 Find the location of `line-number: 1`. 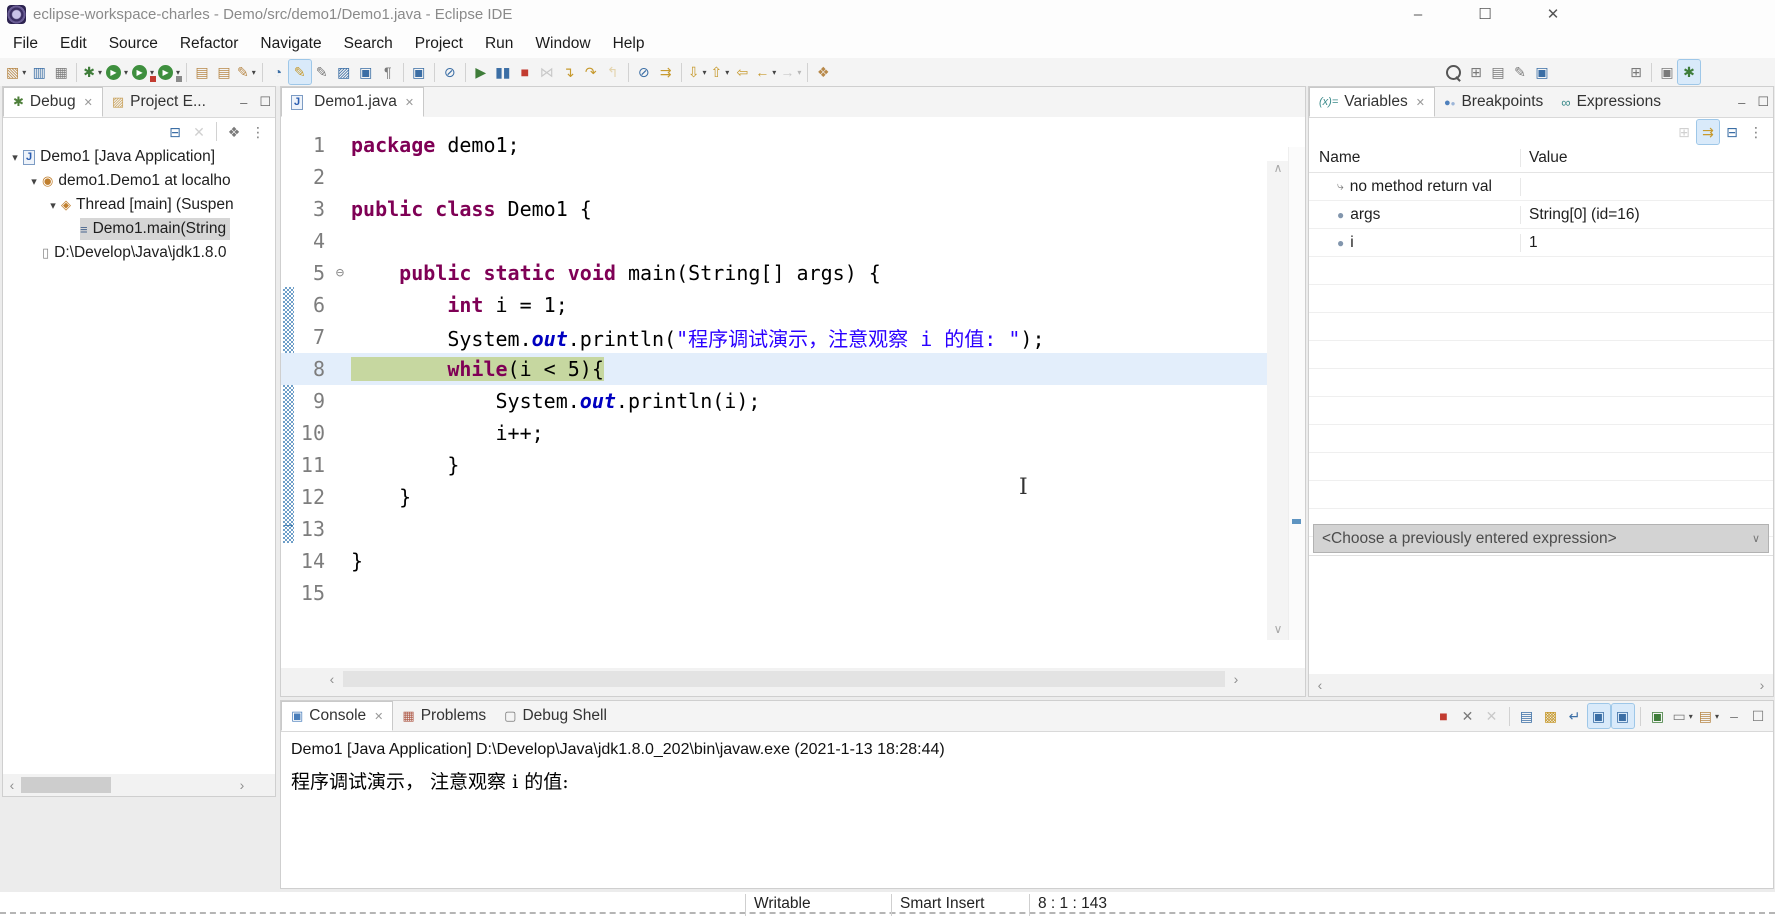

line-number: 1 is located at coordinates (305, 145).